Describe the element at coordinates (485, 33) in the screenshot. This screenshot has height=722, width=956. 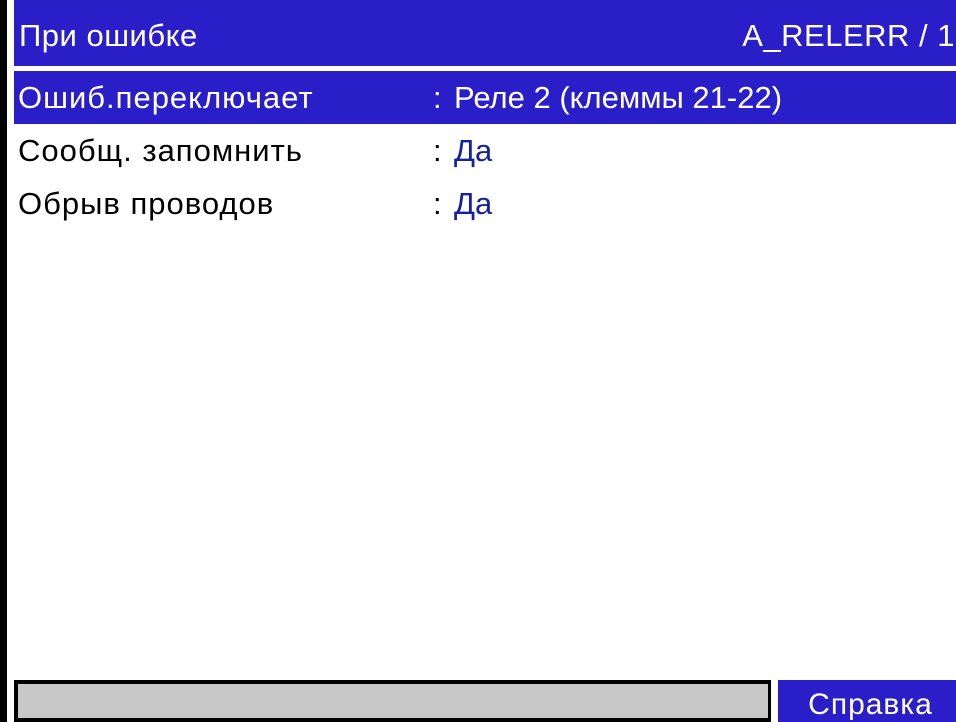
I see `title-bar: При ошибке A_RELERR / 1` at that location.